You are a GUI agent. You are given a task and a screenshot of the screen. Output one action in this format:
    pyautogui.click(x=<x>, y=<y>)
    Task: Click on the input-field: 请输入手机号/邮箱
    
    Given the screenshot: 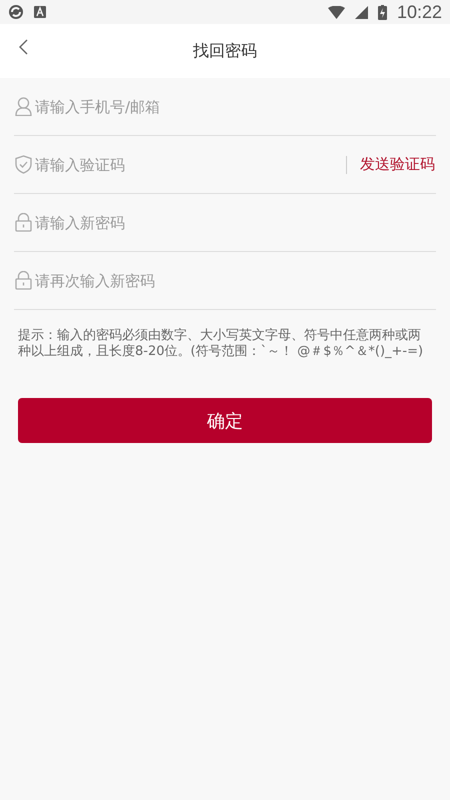 What is the action you would take?
    pyautogui.click(x=235, y=107)
    